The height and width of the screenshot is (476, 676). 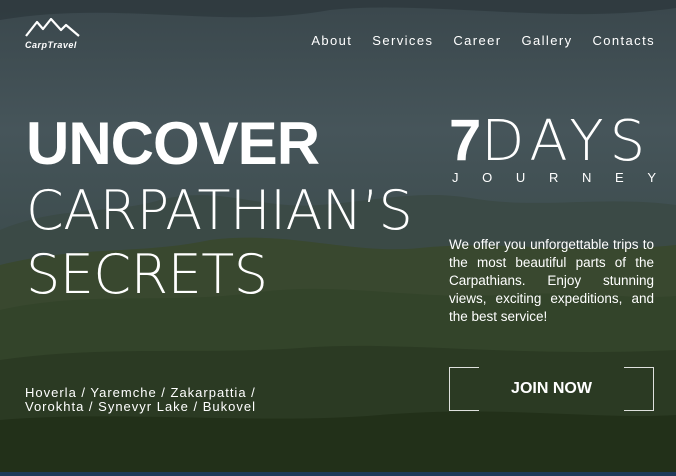 What do you see at coordinates (147, 274) in the screenshot?
I see `hero-heading-line-3: SECRETS` at bounding box center [147, 274].